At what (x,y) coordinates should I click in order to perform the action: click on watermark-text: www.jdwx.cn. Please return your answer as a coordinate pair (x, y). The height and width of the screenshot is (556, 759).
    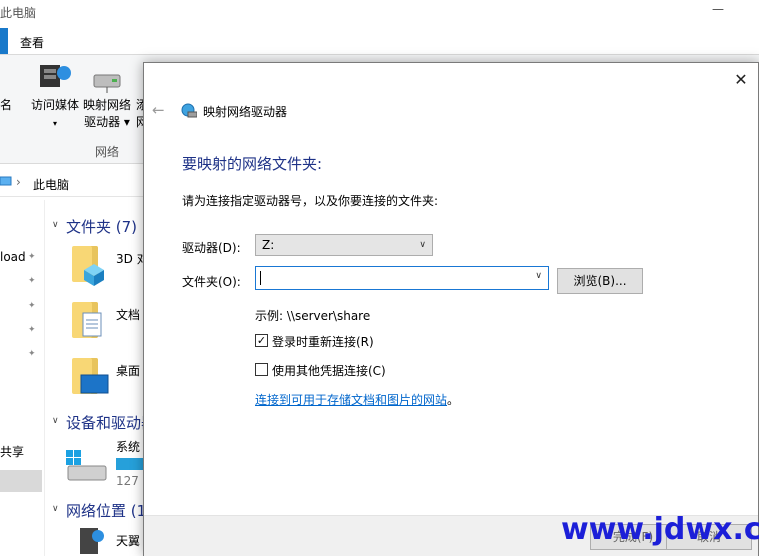
    Looking at the image, I should click on (660, 529).